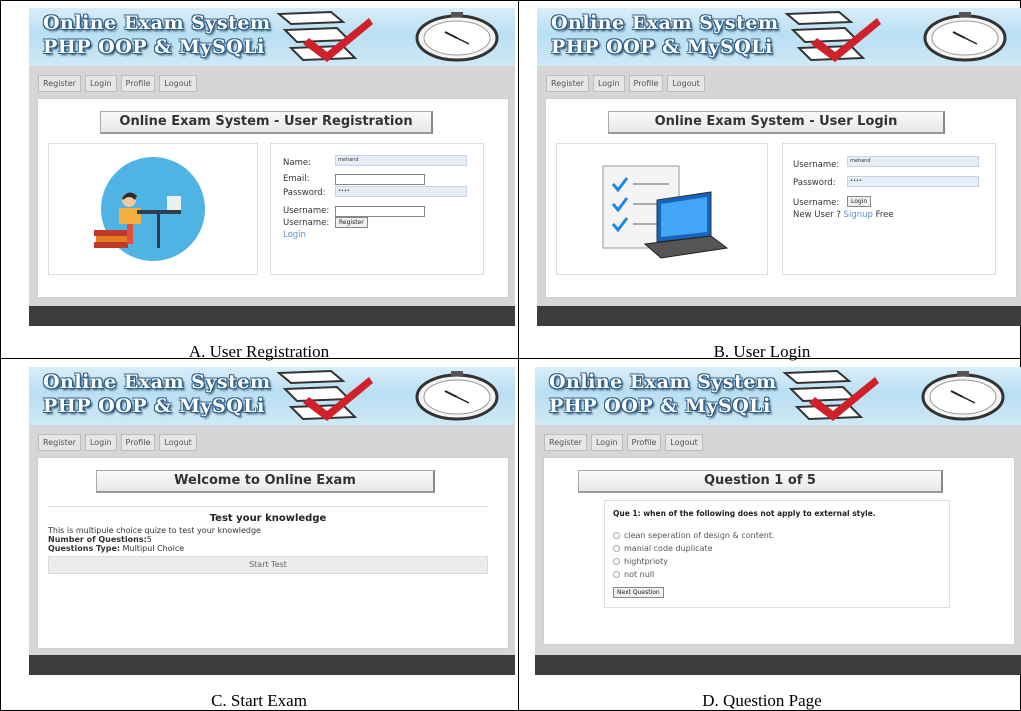  I want to click on option-item: clean seperation of design & content., so click(694, 535).